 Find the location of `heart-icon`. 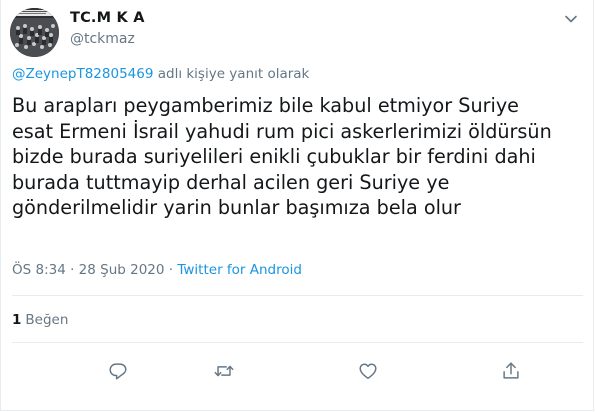

heart-icon is located at coordinates (368, 371).